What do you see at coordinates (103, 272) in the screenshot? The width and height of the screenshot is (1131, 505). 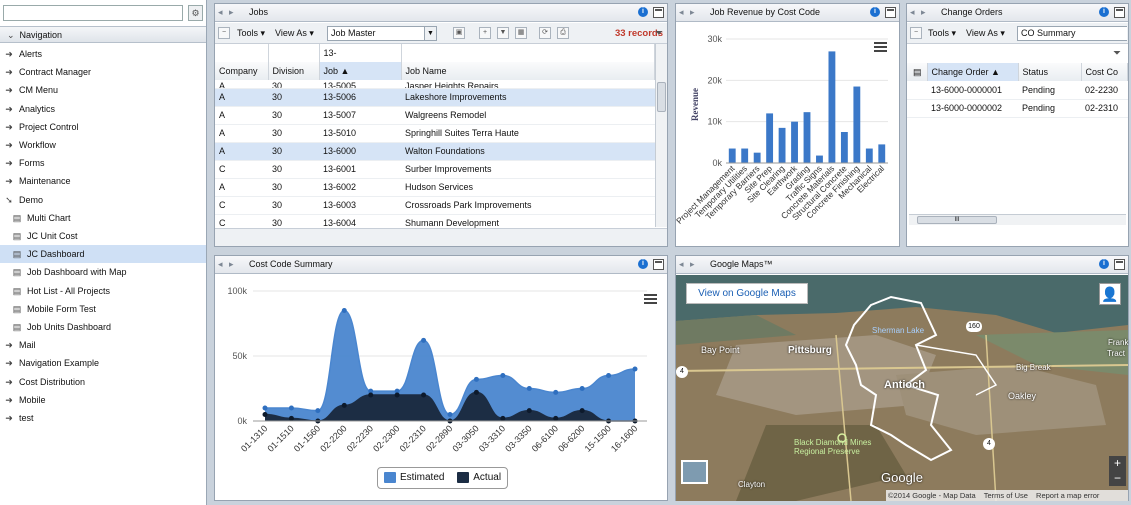 I see `sidebar-item: ▤ Job Dashboard with Map` at bounding box center [103, 272].